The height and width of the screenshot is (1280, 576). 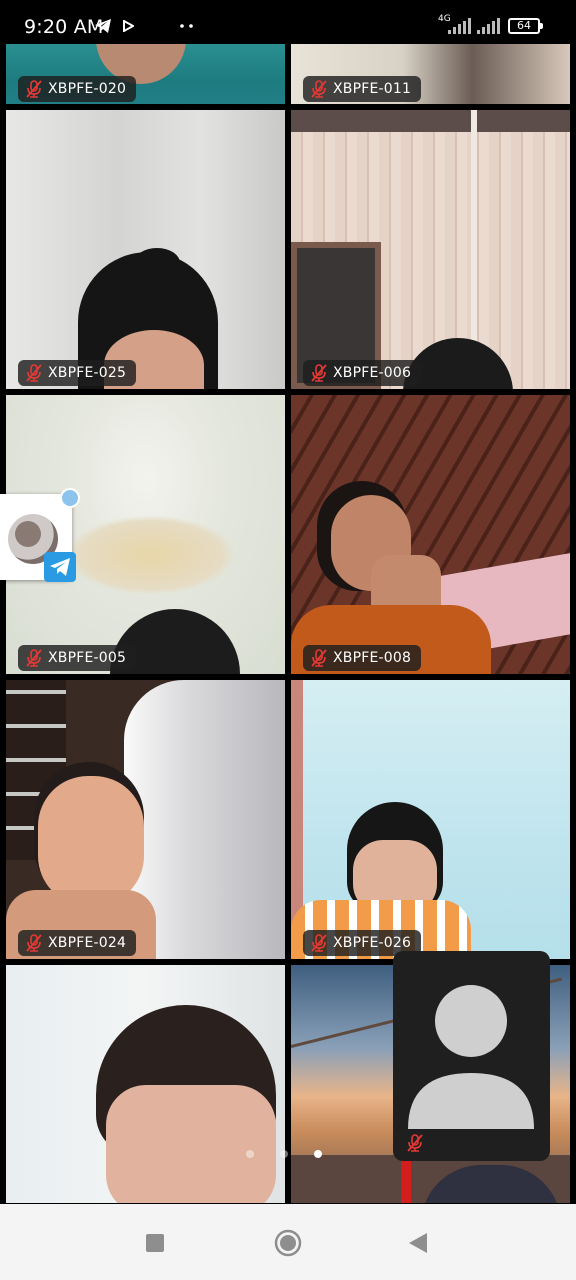 I want to click on participant-name: XBPFE-024, so click(x=87, y=943).